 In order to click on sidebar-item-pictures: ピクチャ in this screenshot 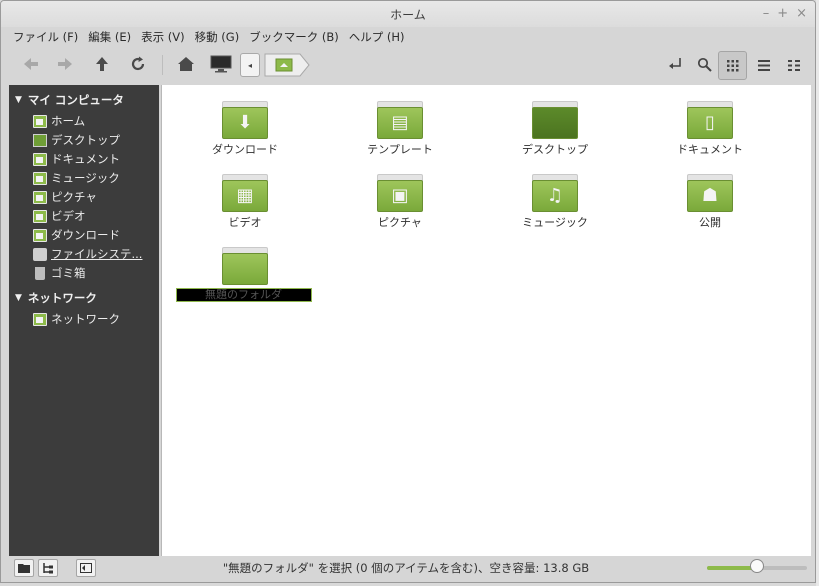, I will do `click(65, 197)`.